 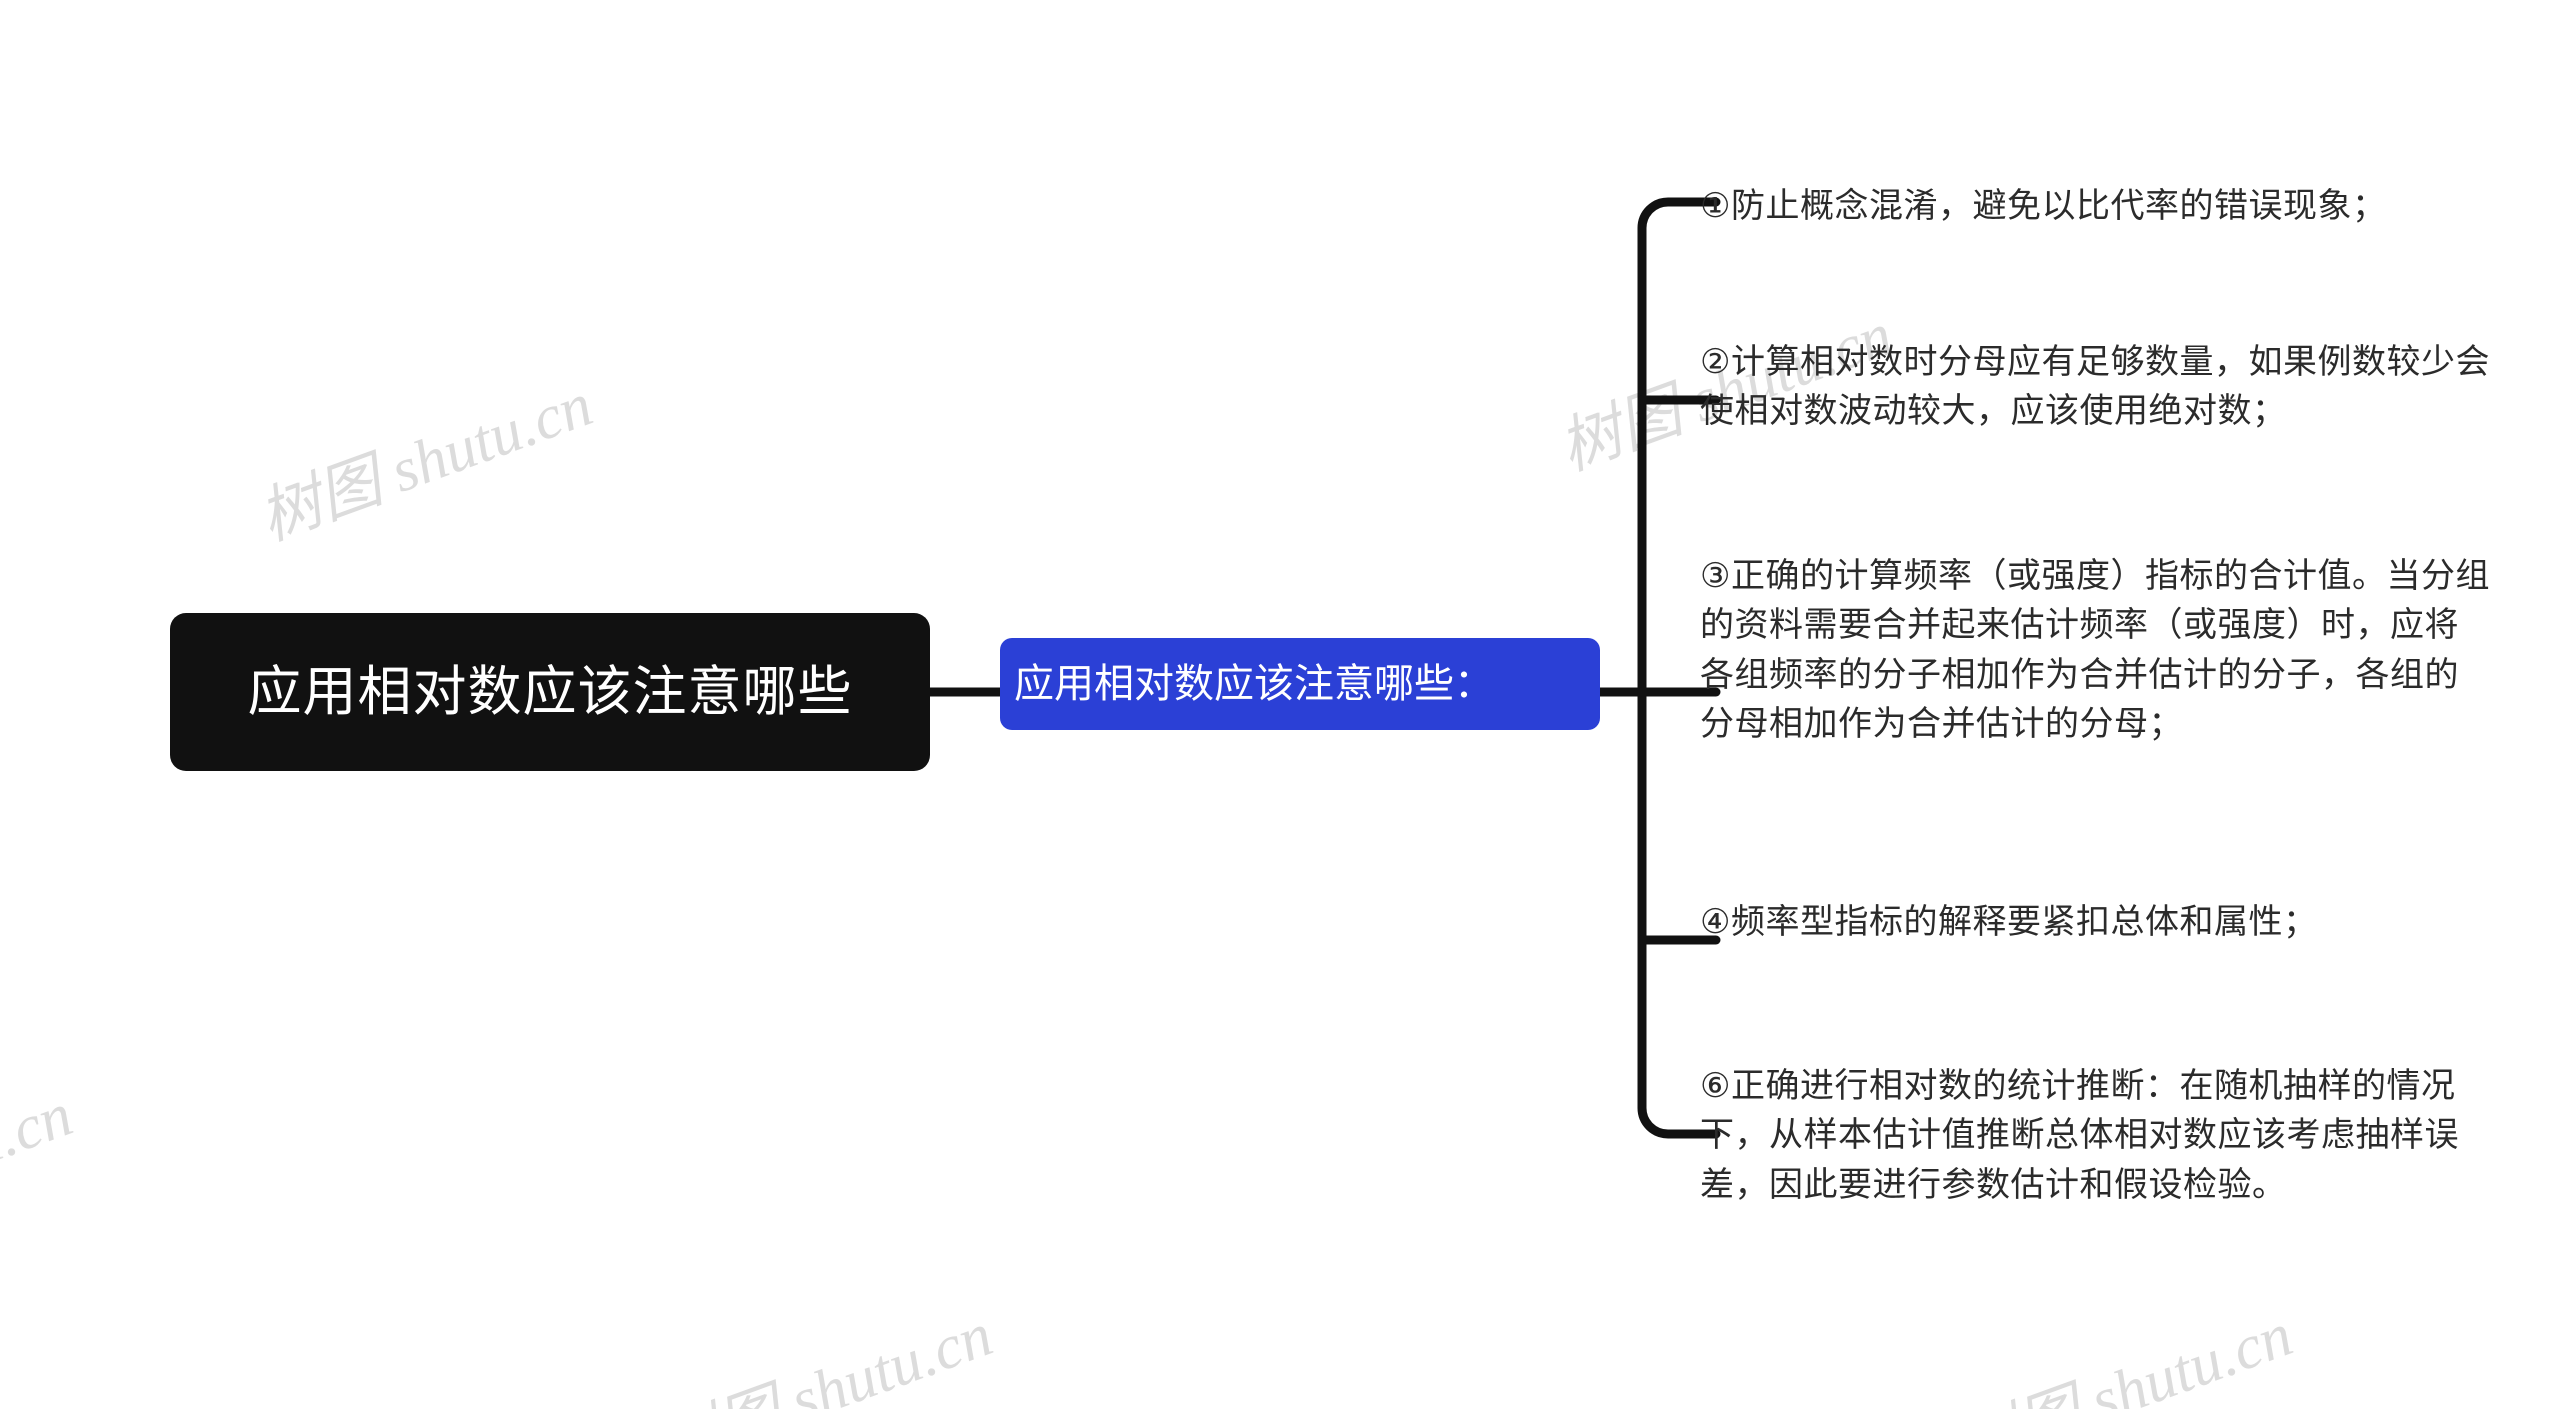 What do you see at coordinates (2095, 387) in the screenshot?
I see `branch-item-2: ②计算相对数时分母应有足够数量，如果例数较少会使相对数波动较大，应该使用绝对数；` at bounding box center [2095, 387].